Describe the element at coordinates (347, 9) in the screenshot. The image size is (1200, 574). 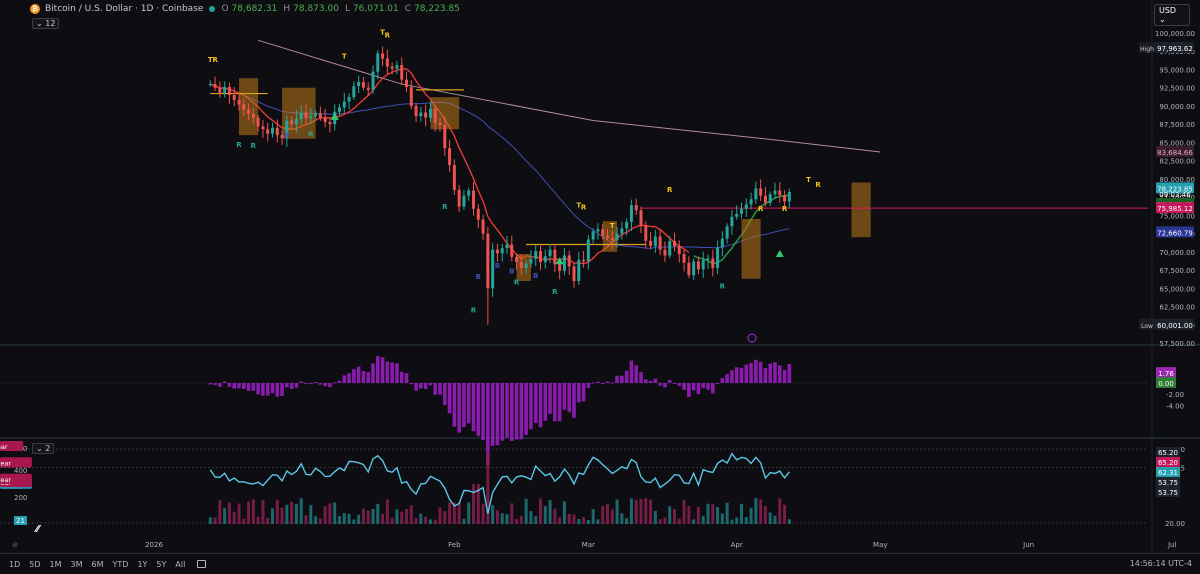
I see `low-label: L` at that location.